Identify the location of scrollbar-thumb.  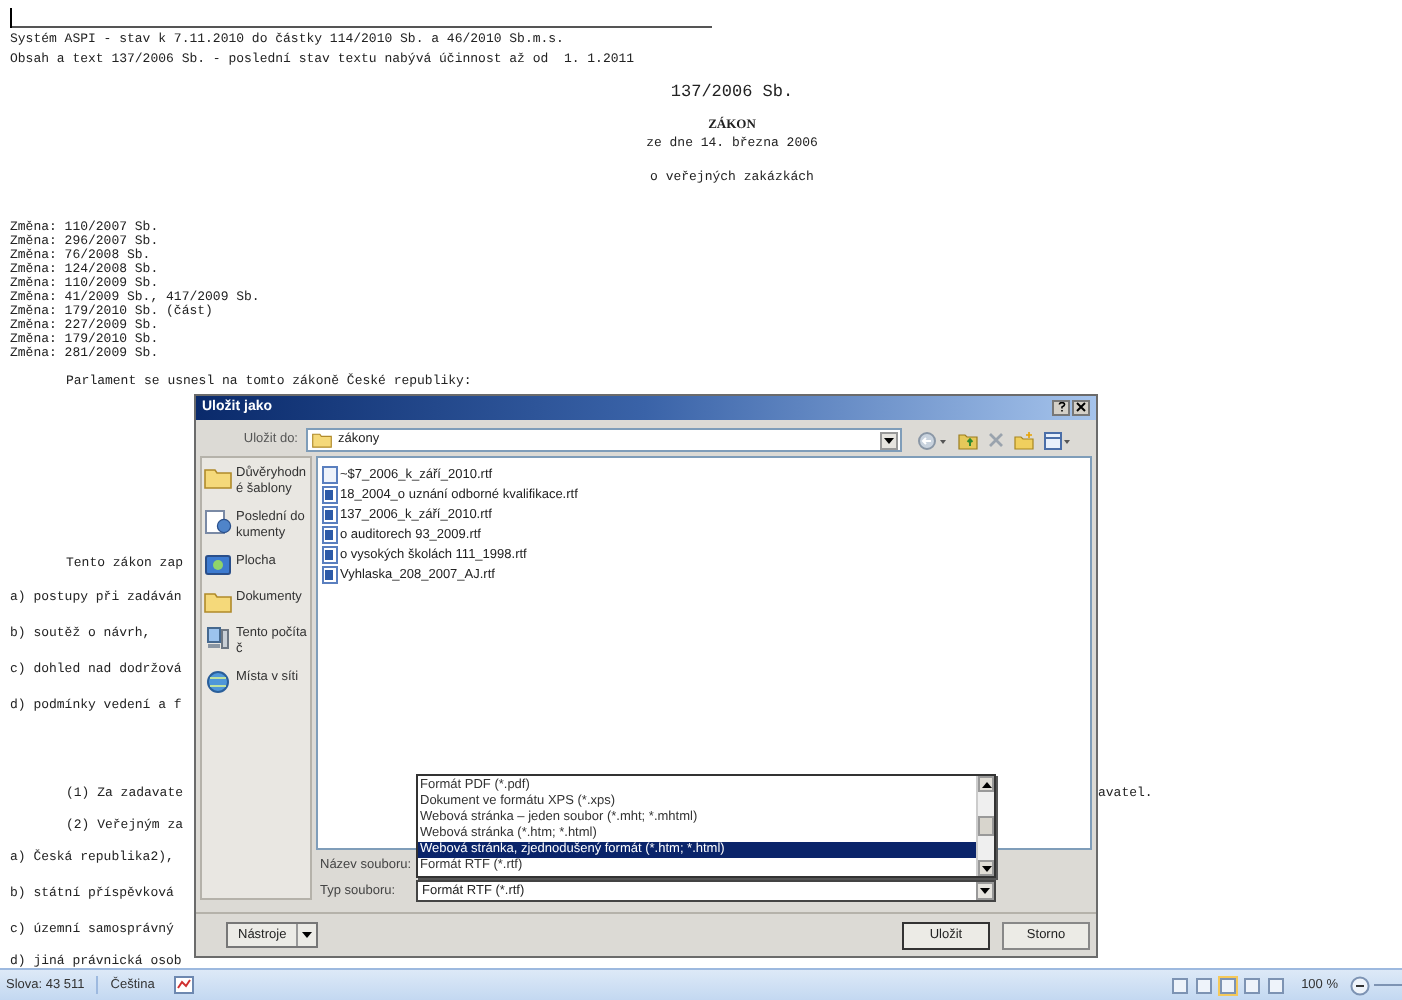
(986, 826).